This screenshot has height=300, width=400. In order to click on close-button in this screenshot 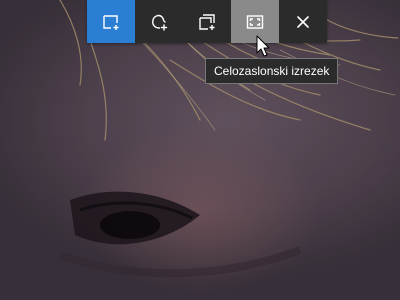, I will do `click(303, 21)`.